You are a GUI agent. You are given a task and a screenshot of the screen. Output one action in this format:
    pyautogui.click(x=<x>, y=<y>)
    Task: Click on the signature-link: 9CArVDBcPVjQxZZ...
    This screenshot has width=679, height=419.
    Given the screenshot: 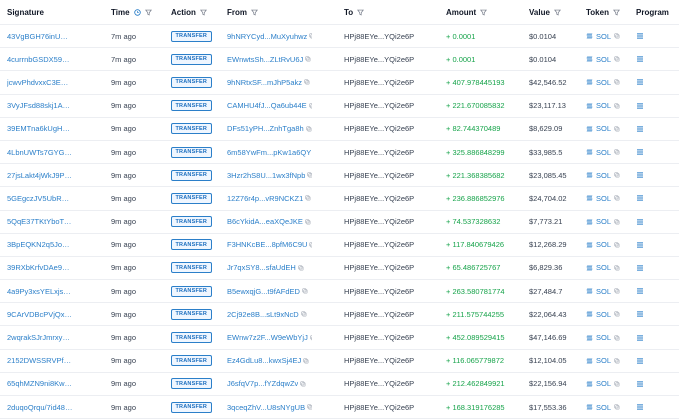 What is the action you would take?
    pyautogui.click(x=40, y=314)
    